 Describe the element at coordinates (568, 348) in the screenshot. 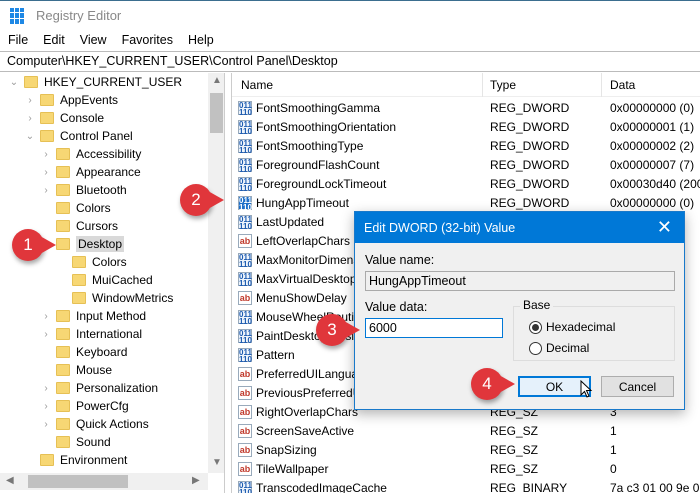

I see `decimal-label: Decimal` at that location.